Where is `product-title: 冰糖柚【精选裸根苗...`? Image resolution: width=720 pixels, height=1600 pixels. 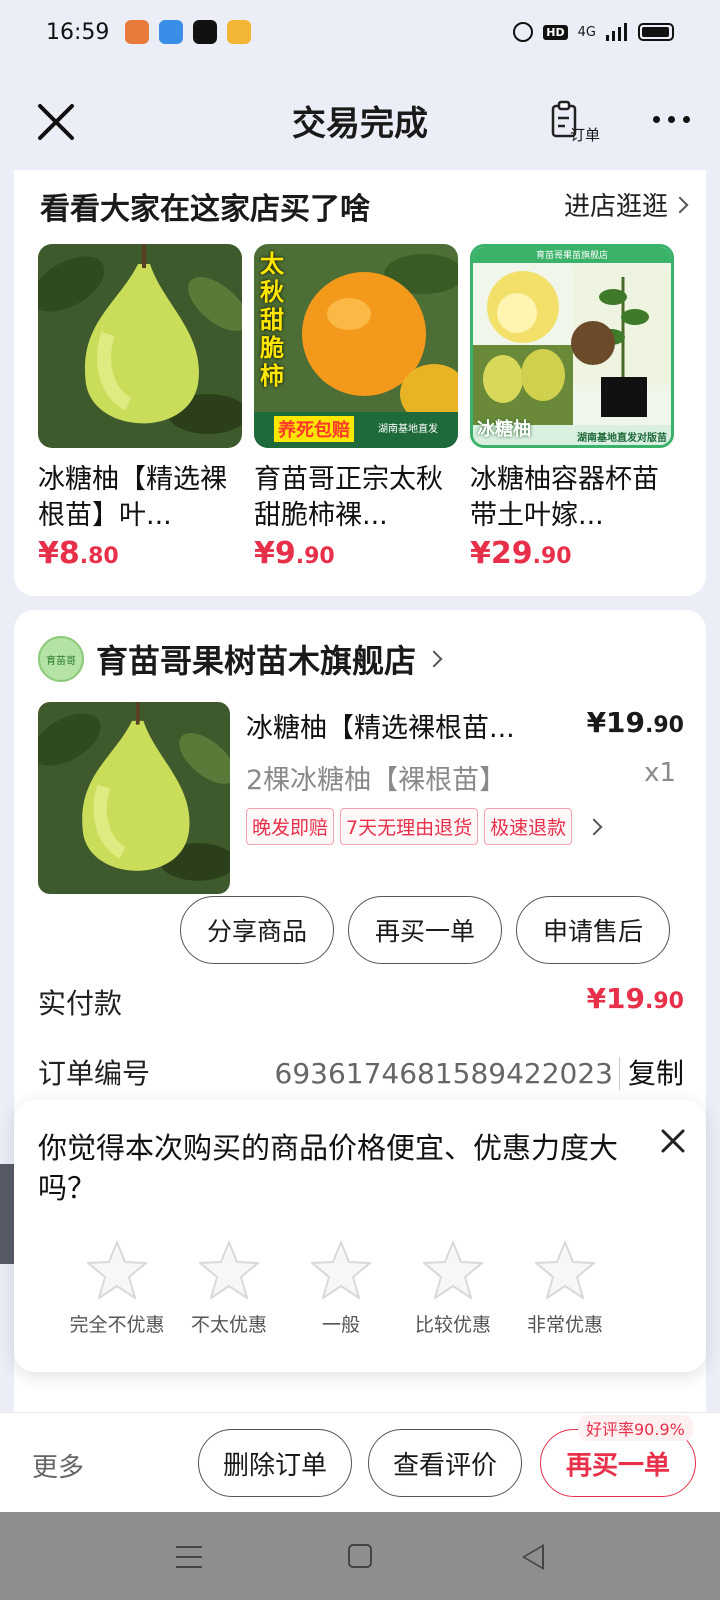
product-title: 冰糖柚【精选裸根苗... is located at coordinates (406, 725).